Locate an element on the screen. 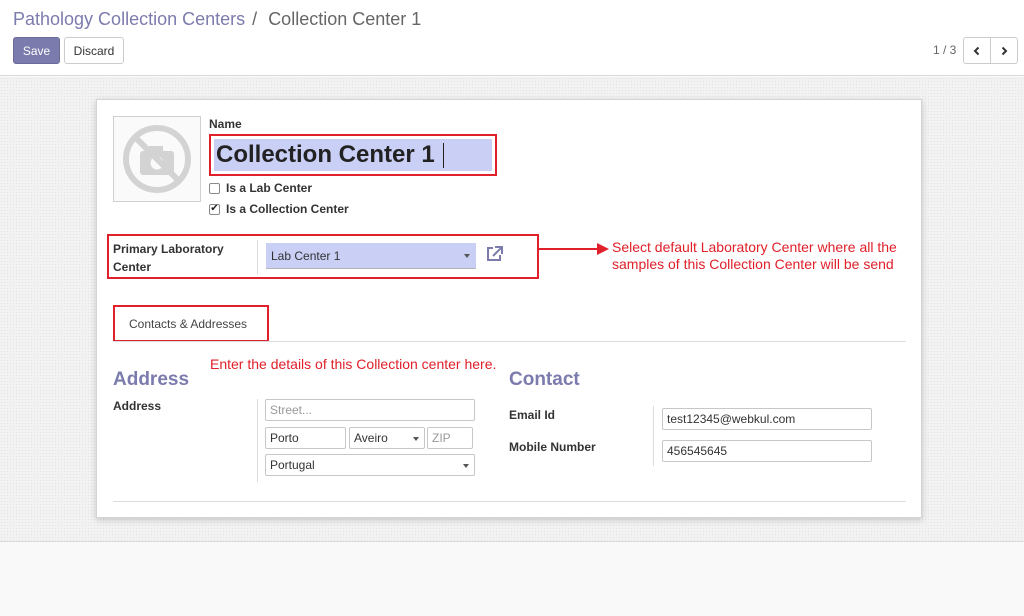 This screenshot has width=1024, height=616. form-bottom-divider is located at coordinates (509, 501).